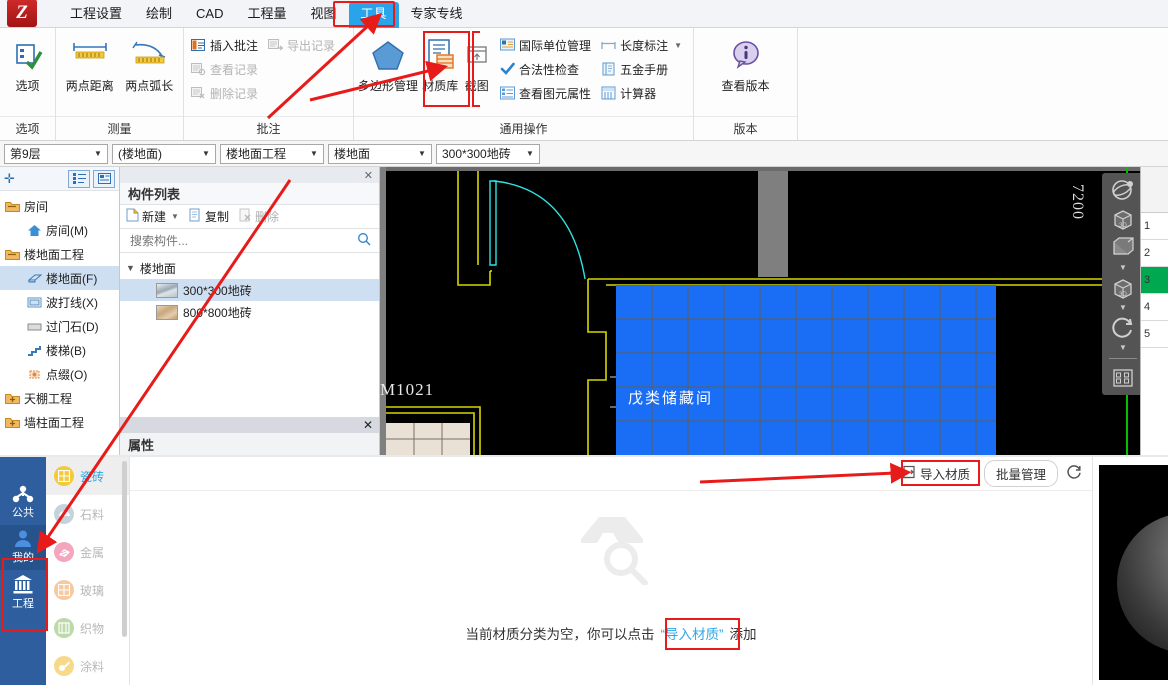  I want to click on unit-manager-button: 国际单位管理, so click(546, 45).